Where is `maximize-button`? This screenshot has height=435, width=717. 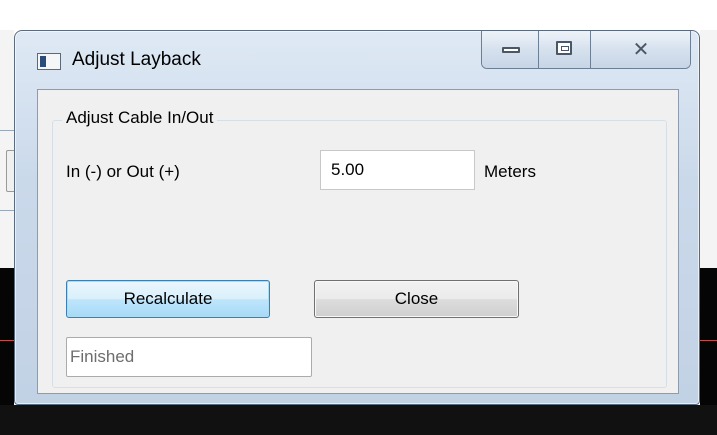
maximize-button is located at coordinates (565, 49).